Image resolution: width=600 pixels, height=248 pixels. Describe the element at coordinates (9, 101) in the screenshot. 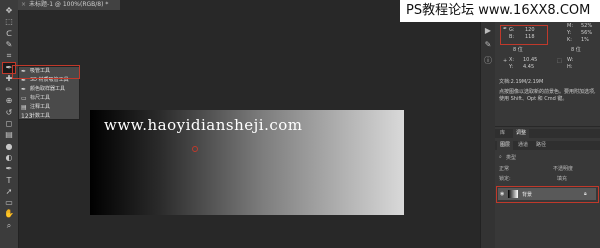

I see `clone-stamp-icon: ⊕` at that location.